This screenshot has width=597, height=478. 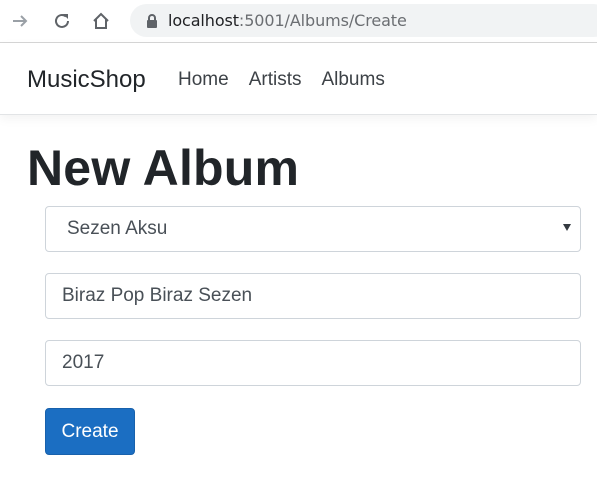 I want to click on album-title-field, so click(x=313, y=296).